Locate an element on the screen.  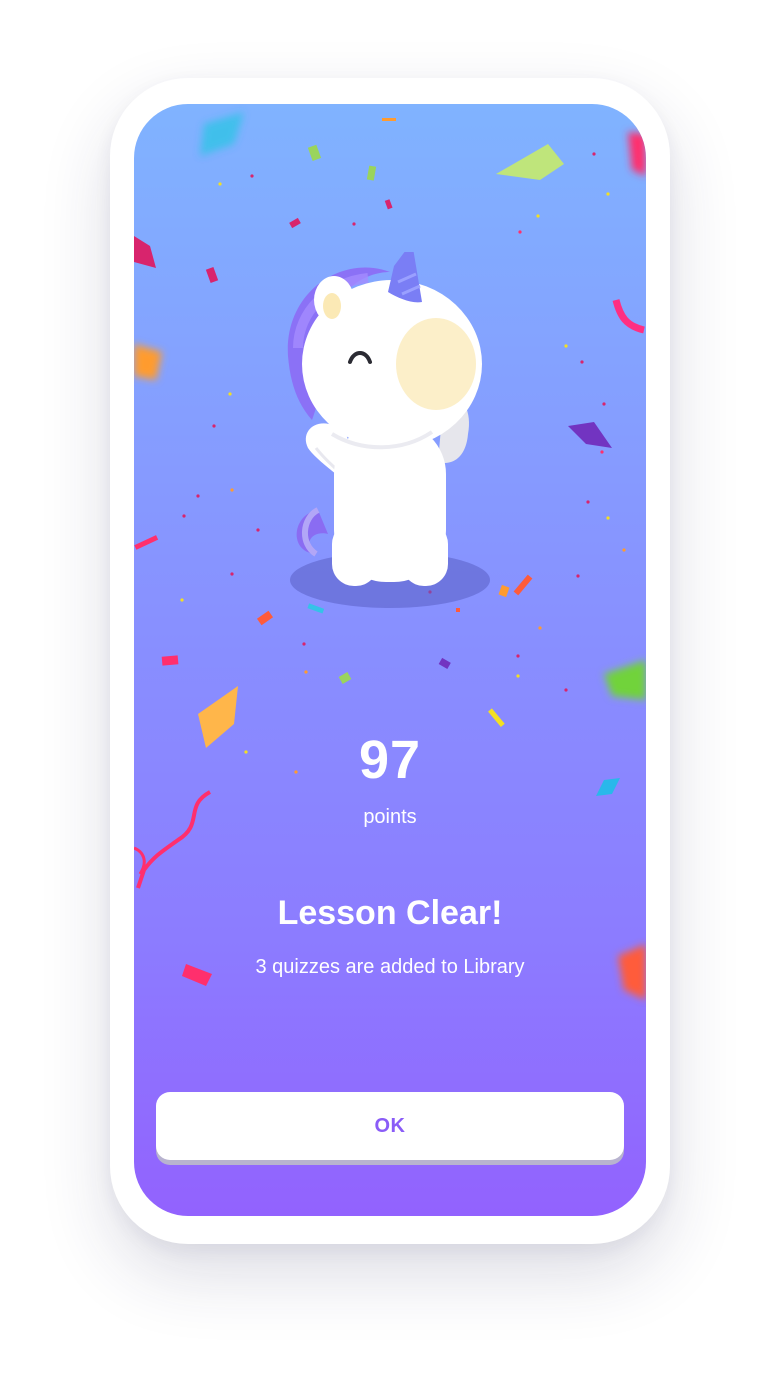
score-value: 97 is located at coordinates (390, 760).